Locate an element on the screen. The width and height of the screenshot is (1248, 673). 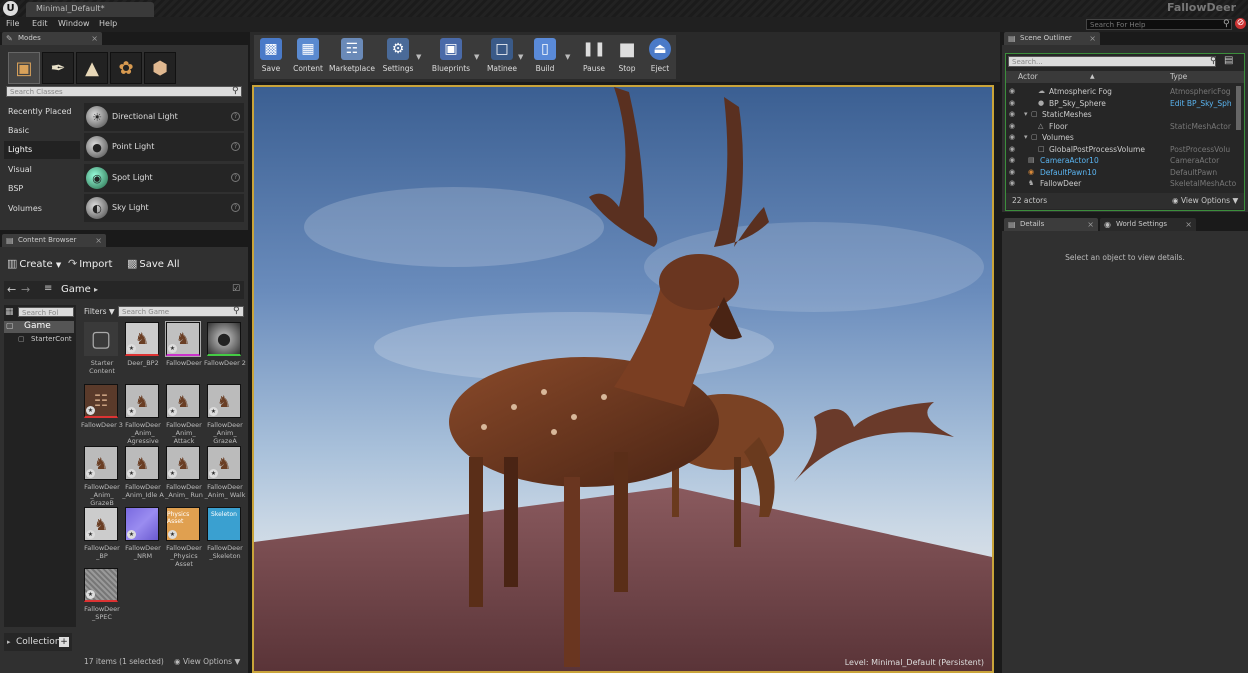
asset-skeleton: Skeleton FallowDeer _Skeleton is located at coordinates (226, 537).